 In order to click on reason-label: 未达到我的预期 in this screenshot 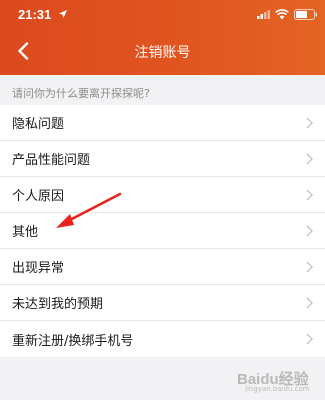, I will do `click(58, 304)`.